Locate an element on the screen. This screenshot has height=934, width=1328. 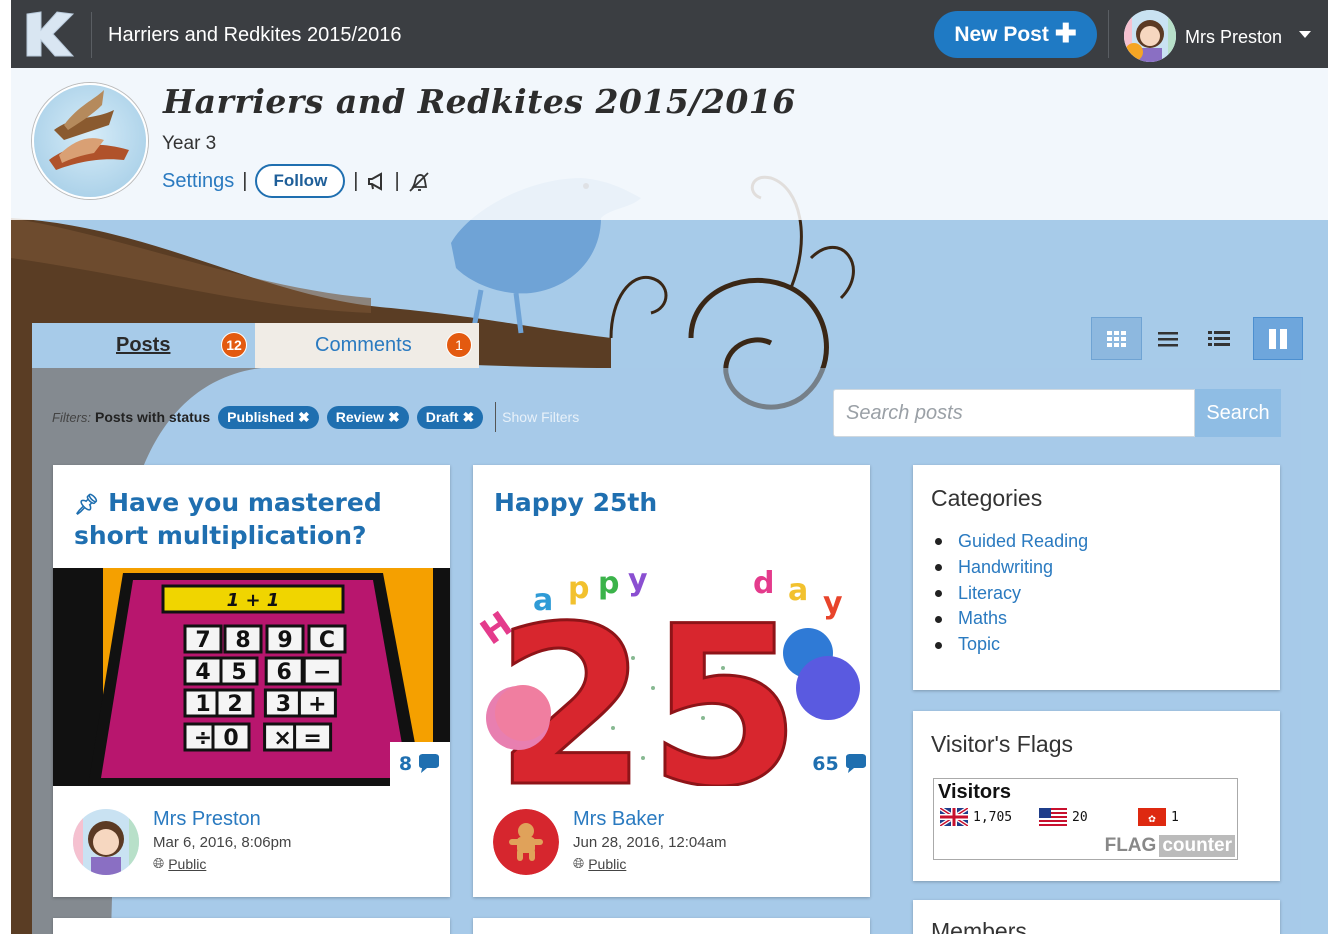
caret-down-icon is located at coordinates (1305, 34).